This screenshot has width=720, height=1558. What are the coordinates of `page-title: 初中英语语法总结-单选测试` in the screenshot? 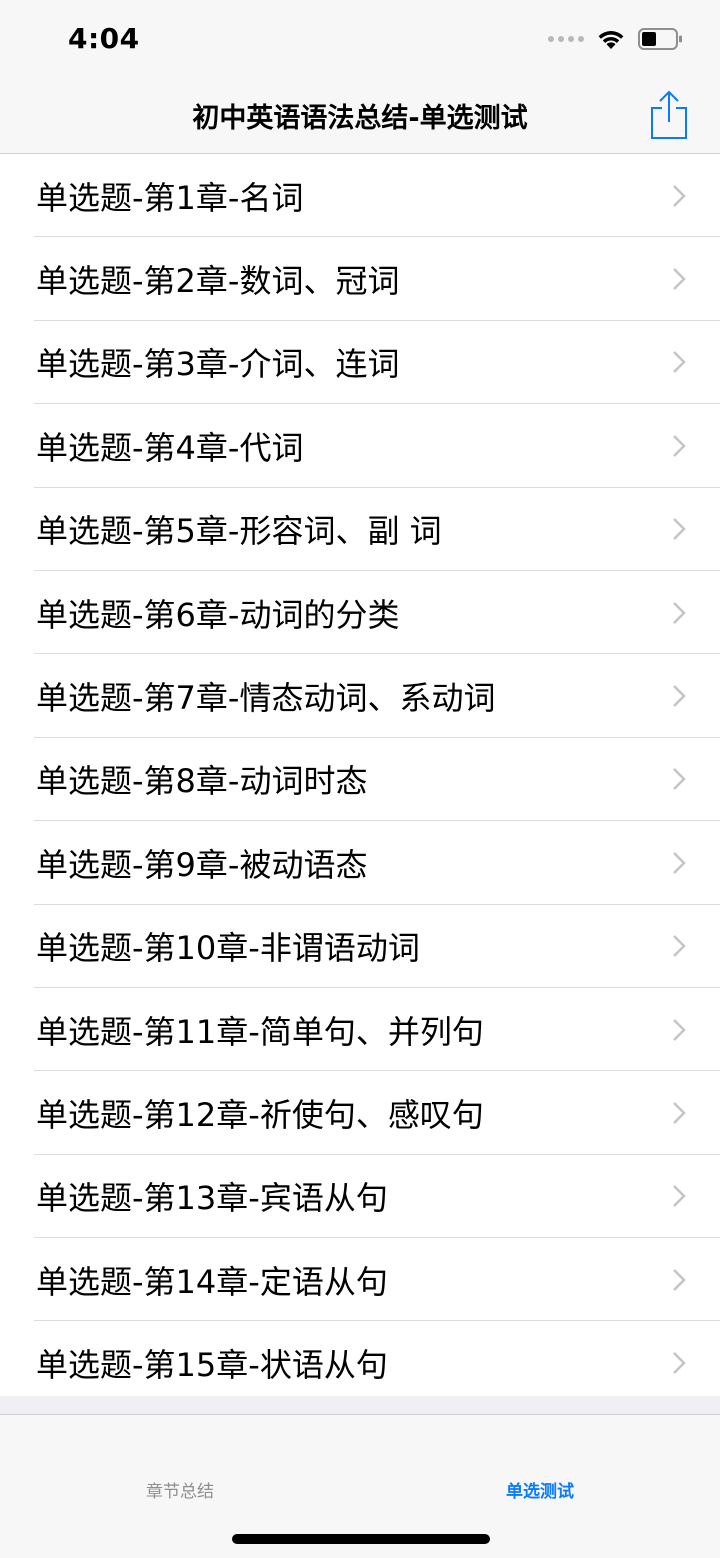 It's located at (360, 118).